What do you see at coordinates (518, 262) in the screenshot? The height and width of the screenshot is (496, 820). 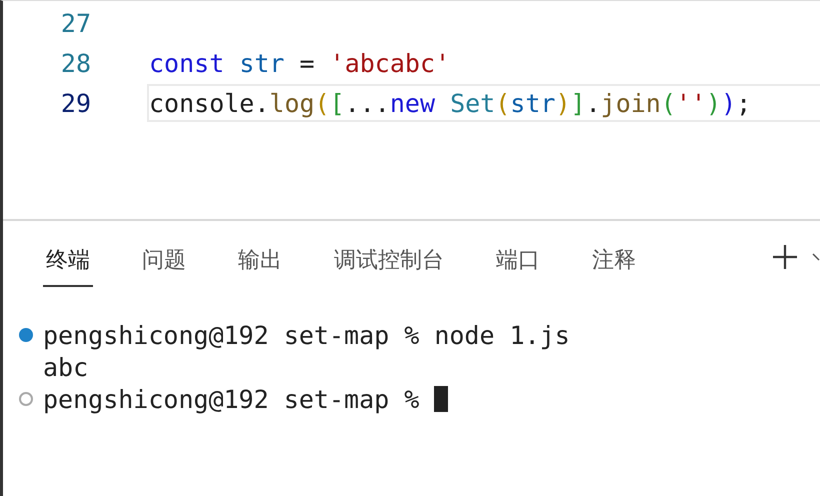 I see `panel-tab: 端口` at bounding box center [518, 262].